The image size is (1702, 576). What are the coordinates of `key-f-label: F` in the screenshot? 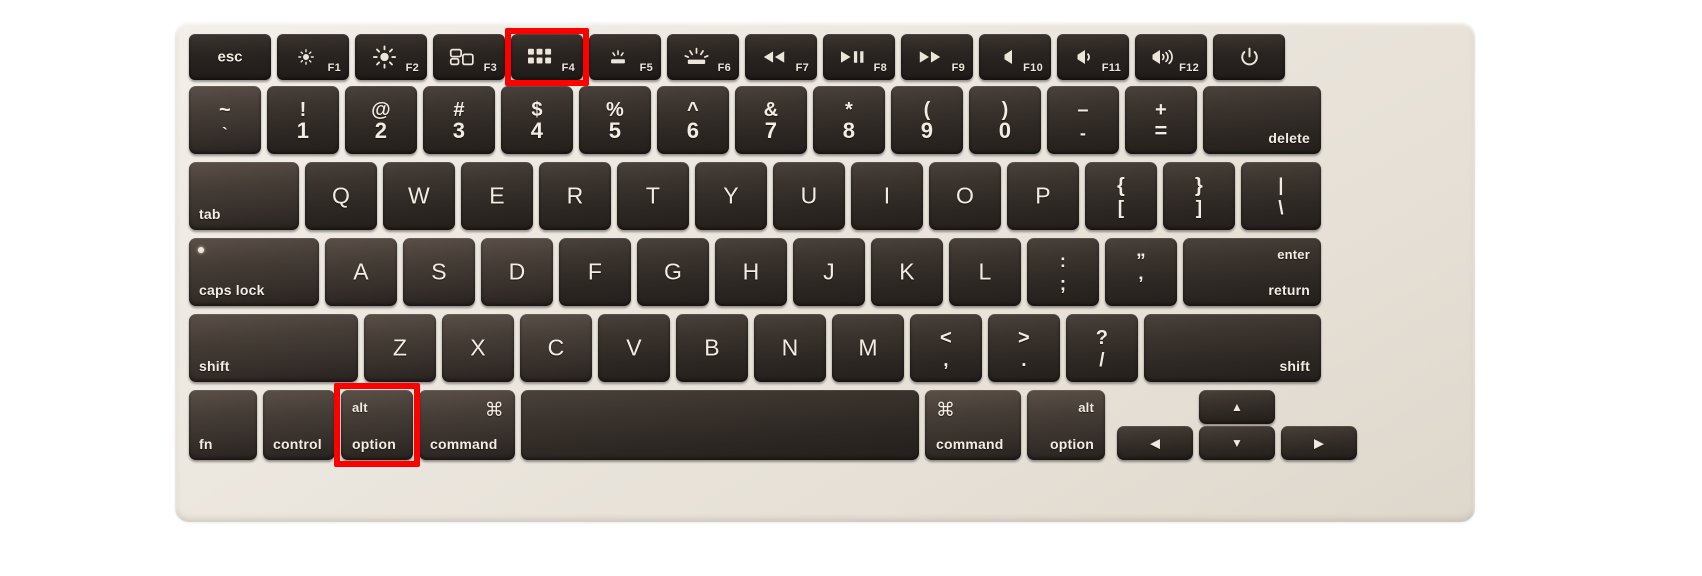 It's located at (595, 271).